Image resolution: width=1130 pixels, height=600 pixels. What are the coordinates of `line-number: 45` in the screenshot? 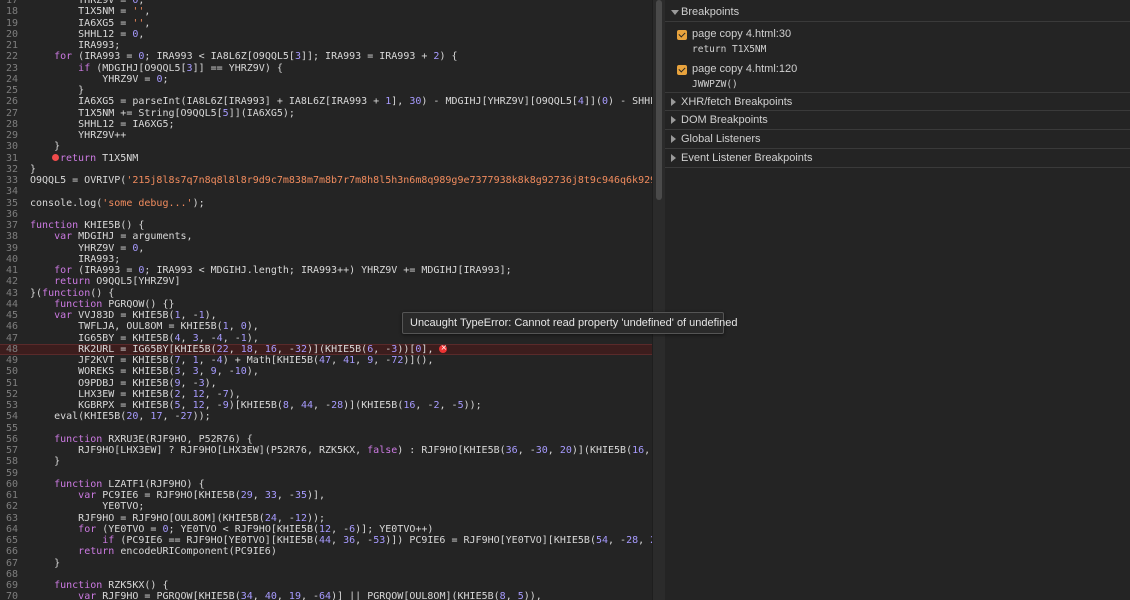 It's located at (9, 315).